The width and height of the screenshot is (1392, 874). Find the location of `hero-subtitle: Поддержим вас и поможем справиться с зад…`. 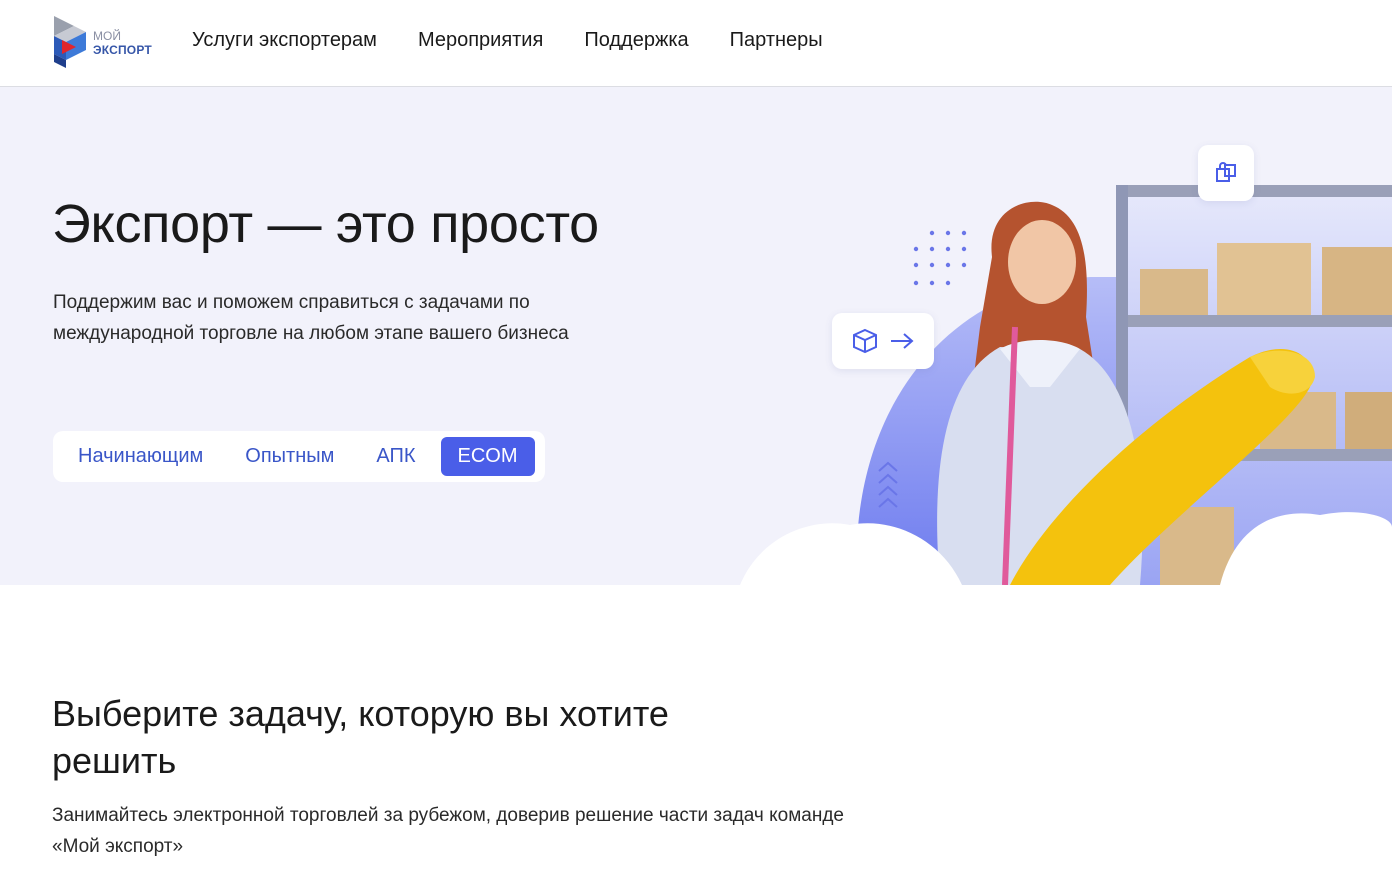

hero-subtitle: Поддержим вас и поможем справиться с зад… is located at coordinates (311, 318).